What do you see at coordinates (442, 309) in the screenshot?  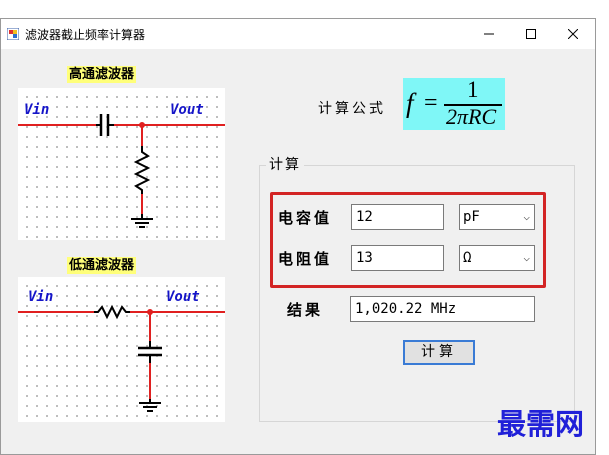 I see `result-output: 1,020.22 MHz` at bounding box center [442, 309].